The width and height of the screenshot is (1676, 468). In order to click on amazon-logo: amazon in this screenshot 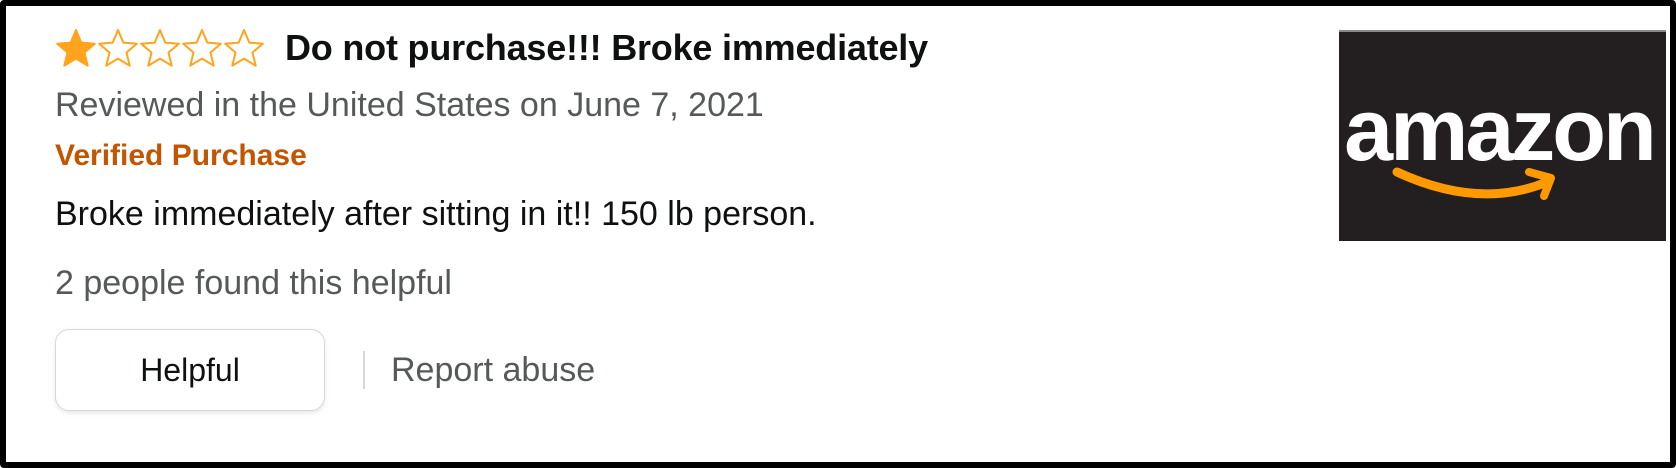, I will do `click(1502, 135)`.